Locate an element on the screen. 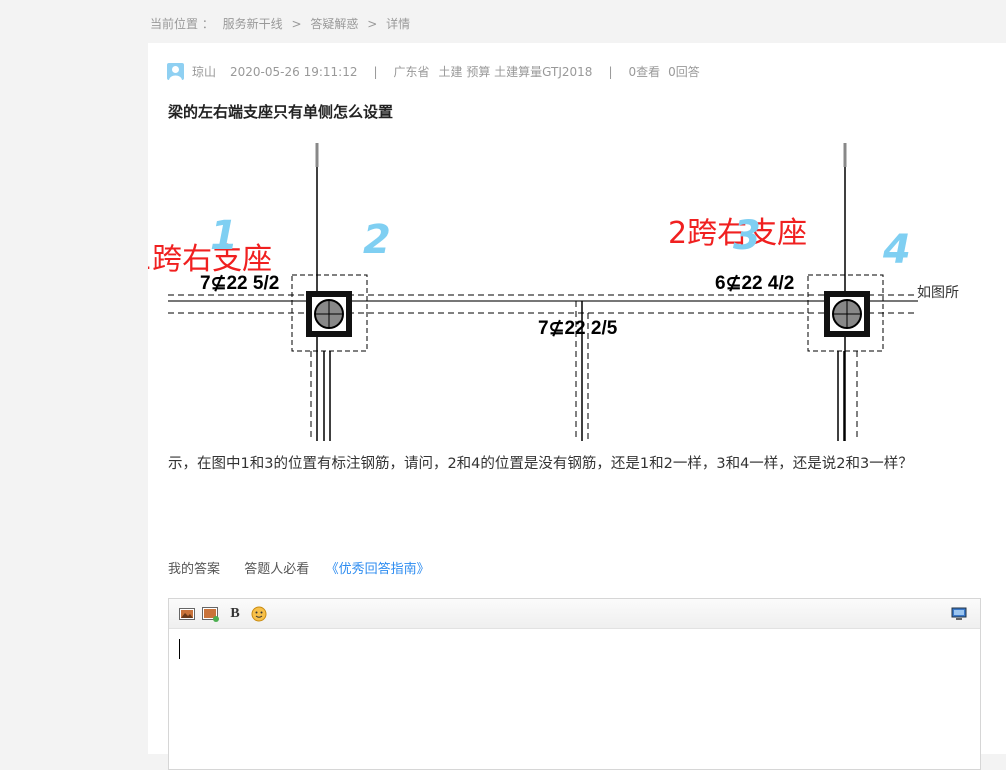 The image size is (1006, 770). question-title: 梁的左右端支座只有单侧怎么设置 is located at coordinates (281, 112).